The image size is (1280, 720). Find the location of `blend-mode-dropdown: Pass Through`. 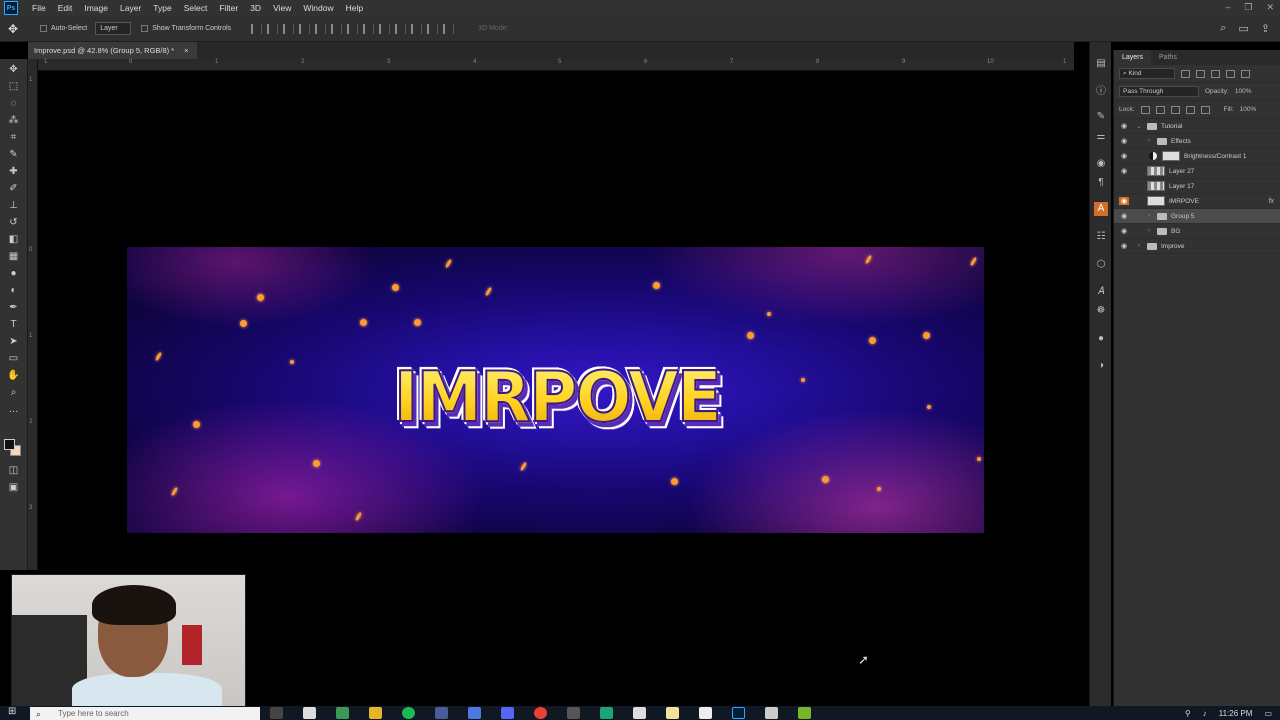

blend-mode-dropdown: Pass Through is located at coordinates (1159, 91).